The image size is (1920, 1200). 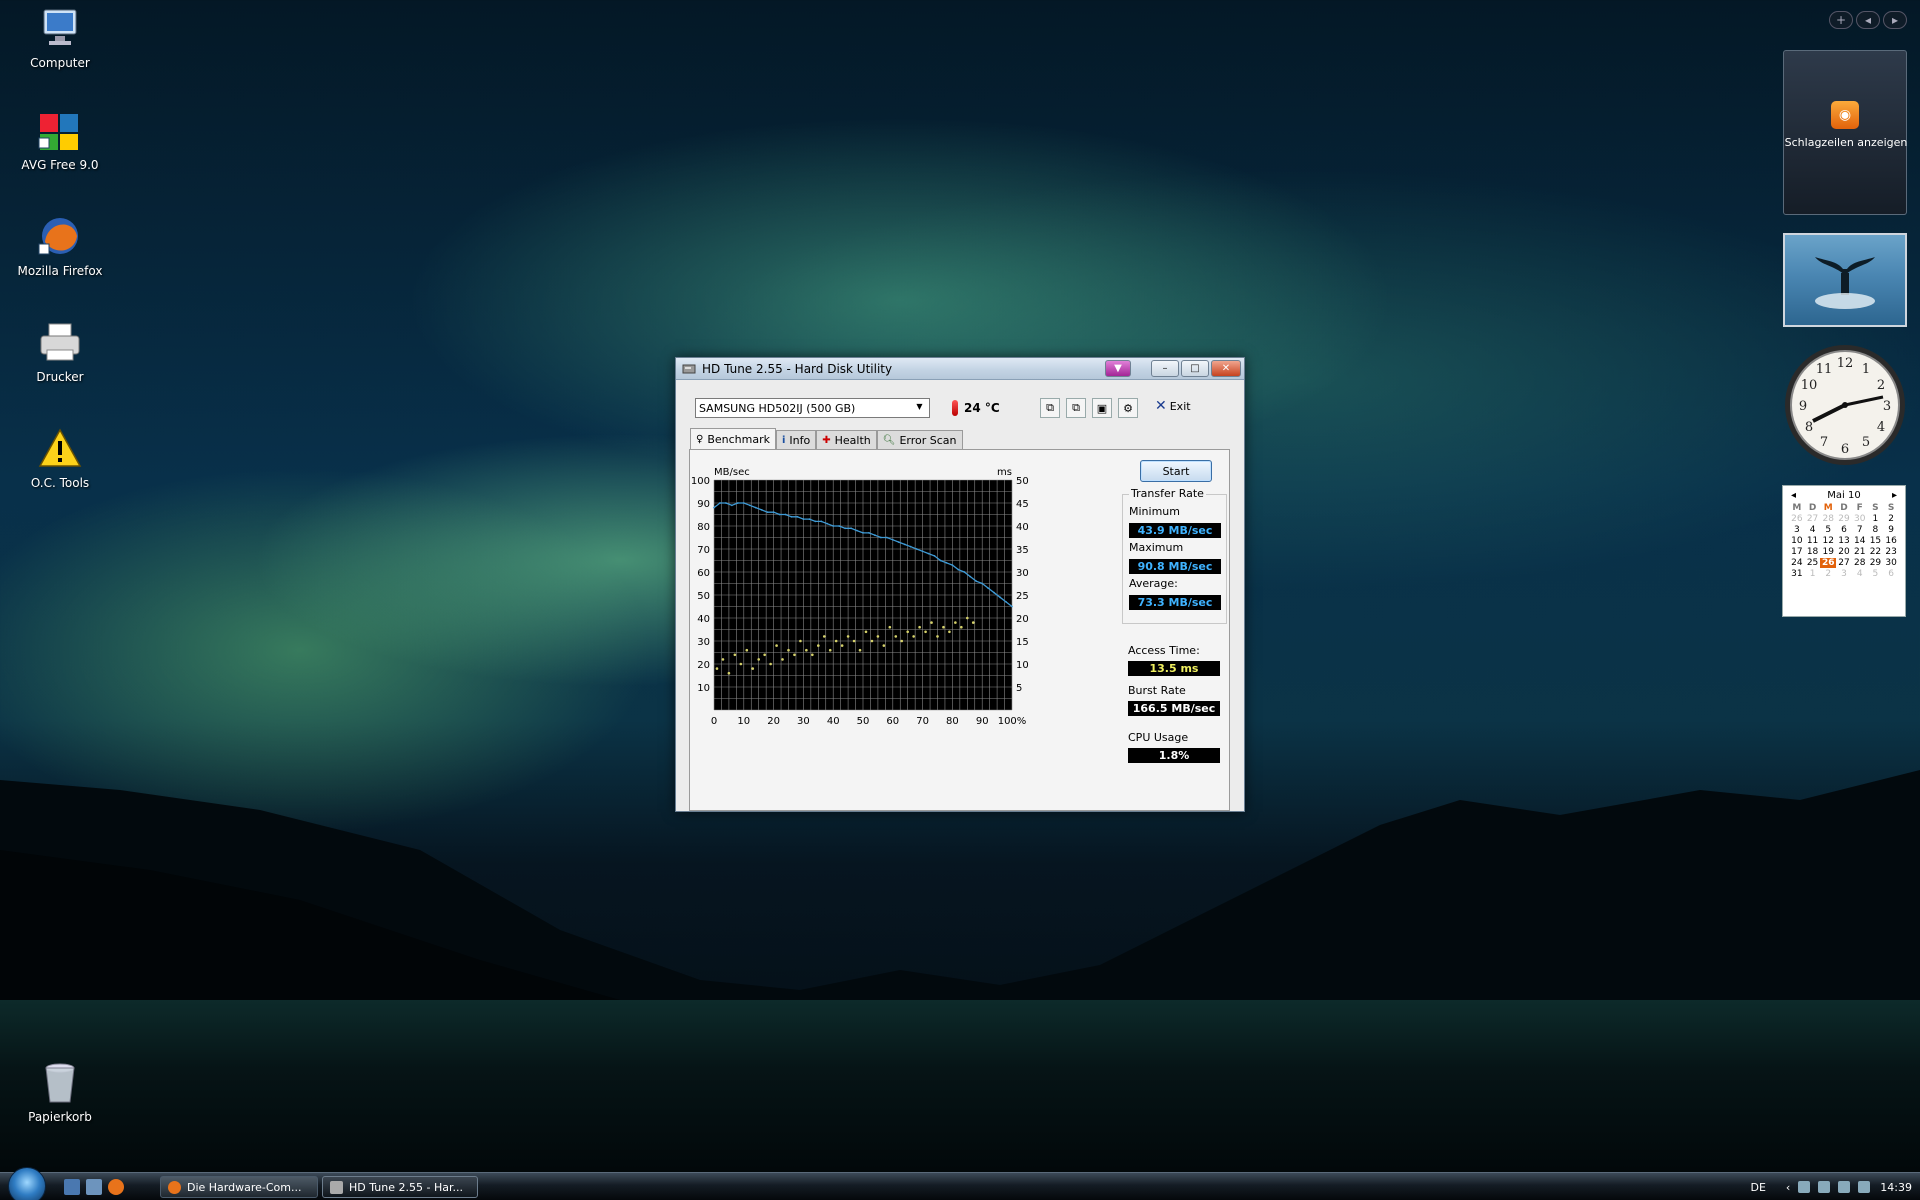 I want to click on language-indicator: DE, so click(x=1757, y=1187).